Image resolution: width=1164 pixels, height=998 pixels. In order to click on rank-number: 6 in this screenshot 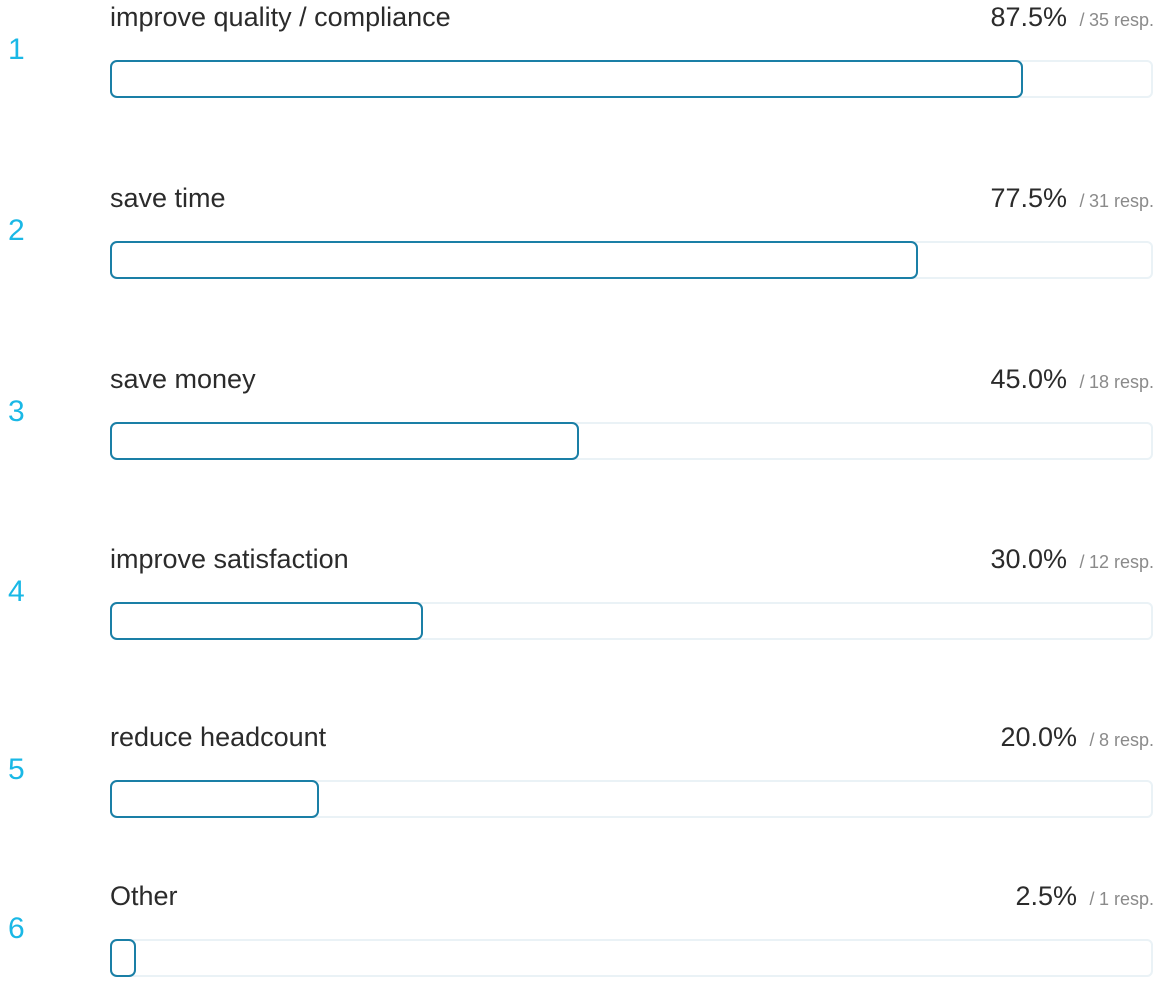, I will do `click(16, 928)`.